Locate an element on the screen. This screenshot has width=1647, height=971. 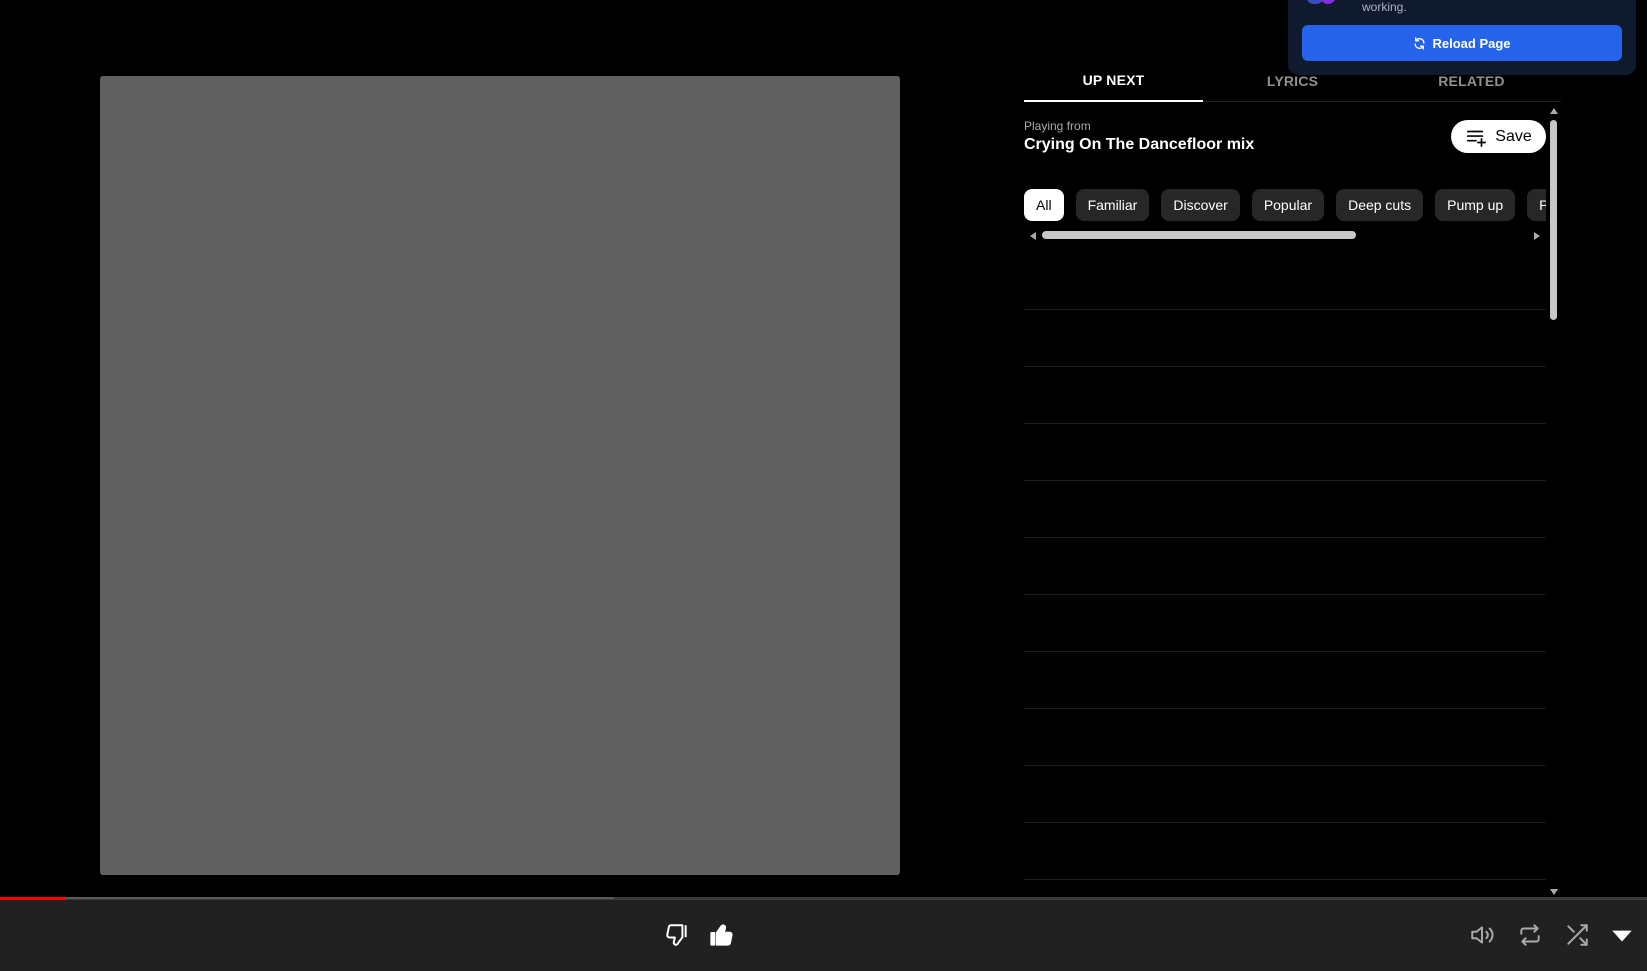
chip-popular: Popular is located at coordinates (1288, 205).